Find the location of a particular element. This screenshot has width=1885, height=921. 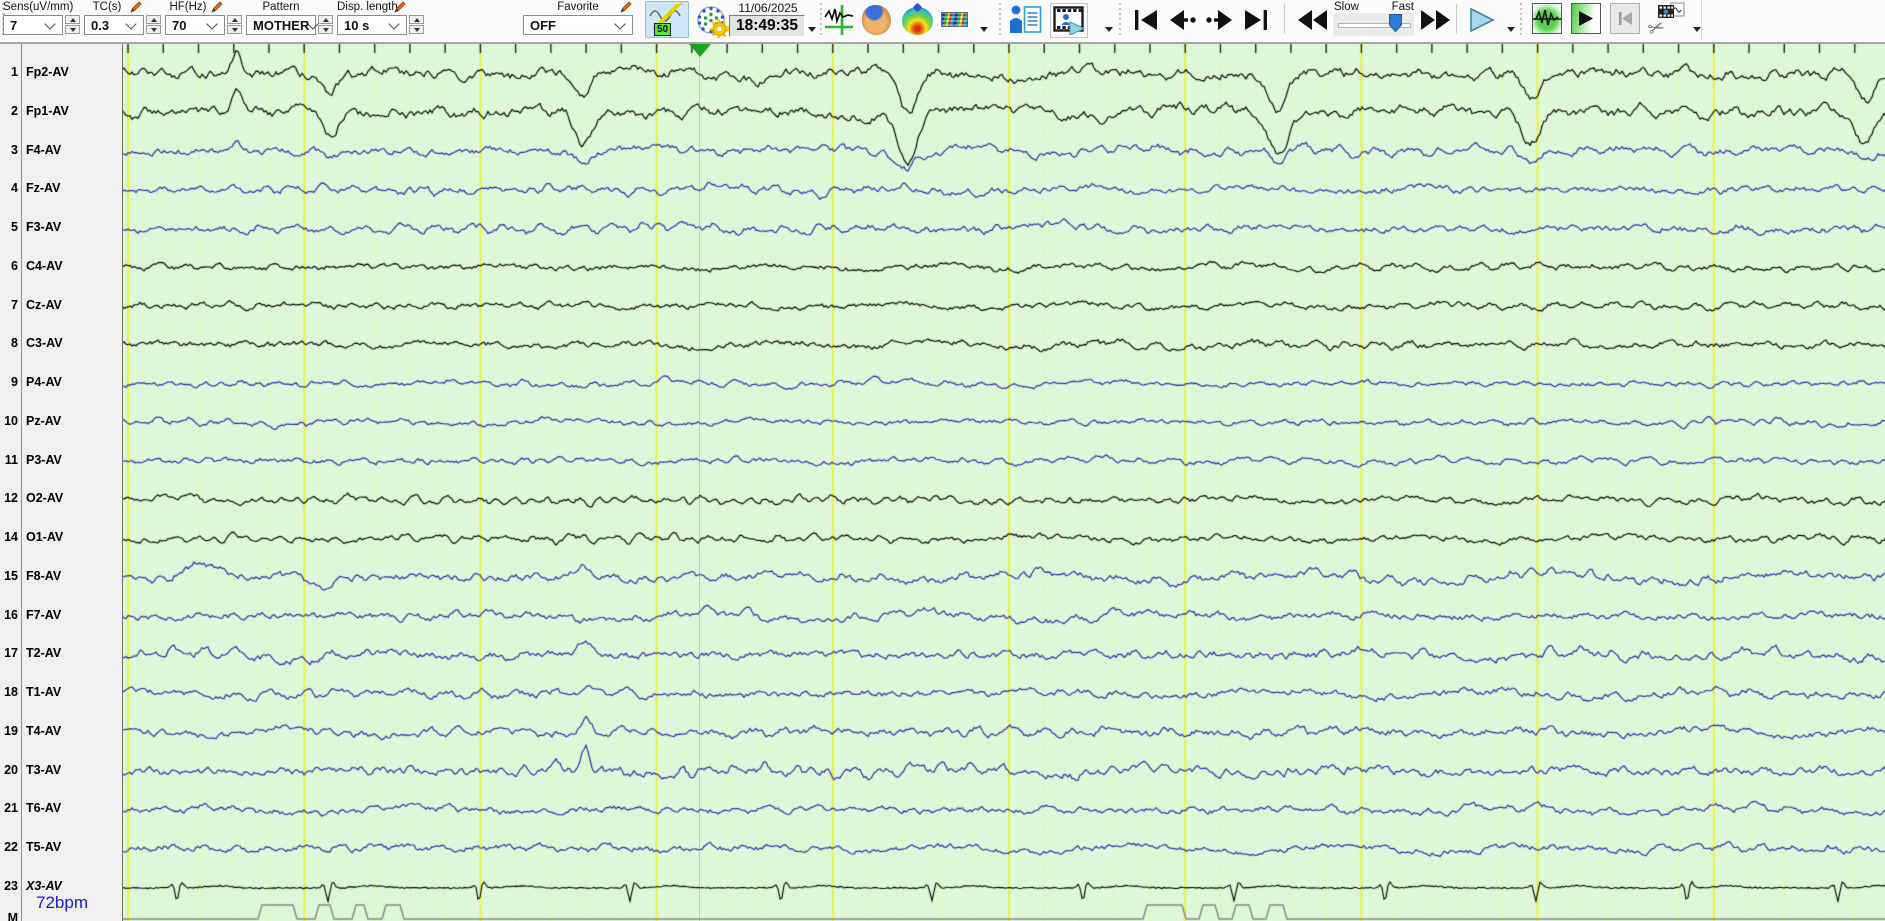

favorite-combobox: OFF is located at coordinates (578, 25).